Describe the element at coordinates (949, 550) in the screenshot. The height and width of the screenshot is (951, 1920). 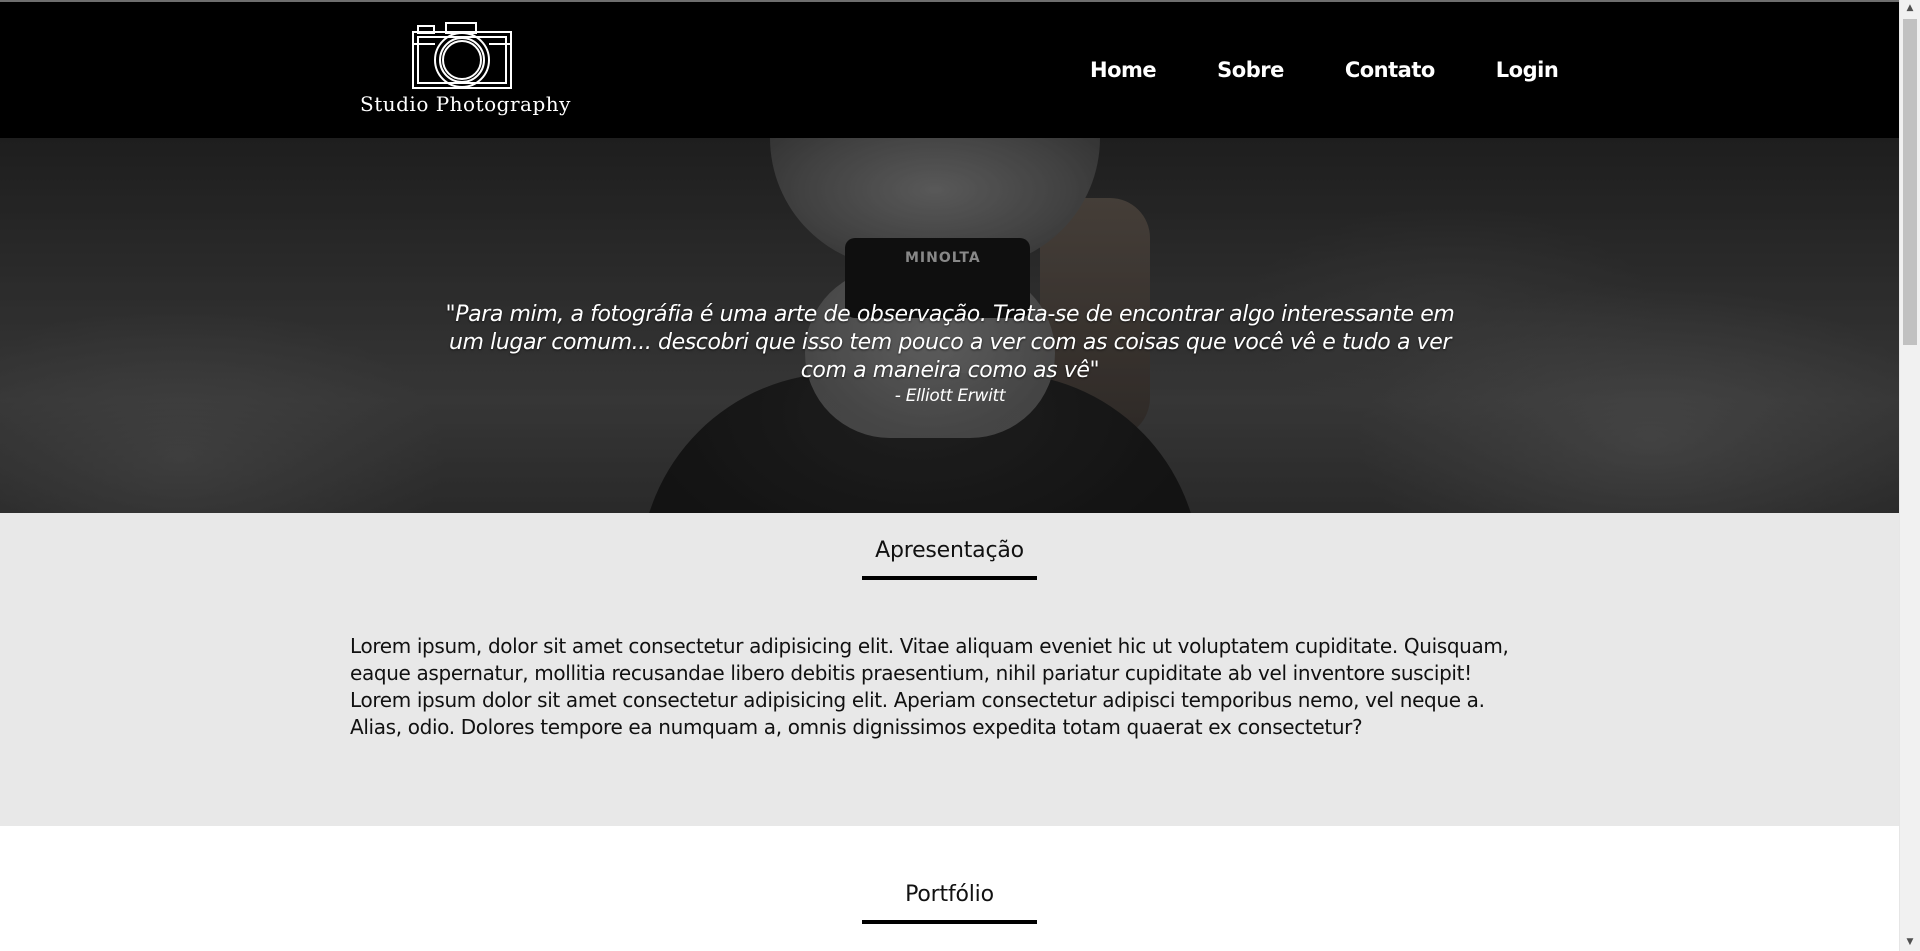
I see `about-title: Apresentação` at that location.